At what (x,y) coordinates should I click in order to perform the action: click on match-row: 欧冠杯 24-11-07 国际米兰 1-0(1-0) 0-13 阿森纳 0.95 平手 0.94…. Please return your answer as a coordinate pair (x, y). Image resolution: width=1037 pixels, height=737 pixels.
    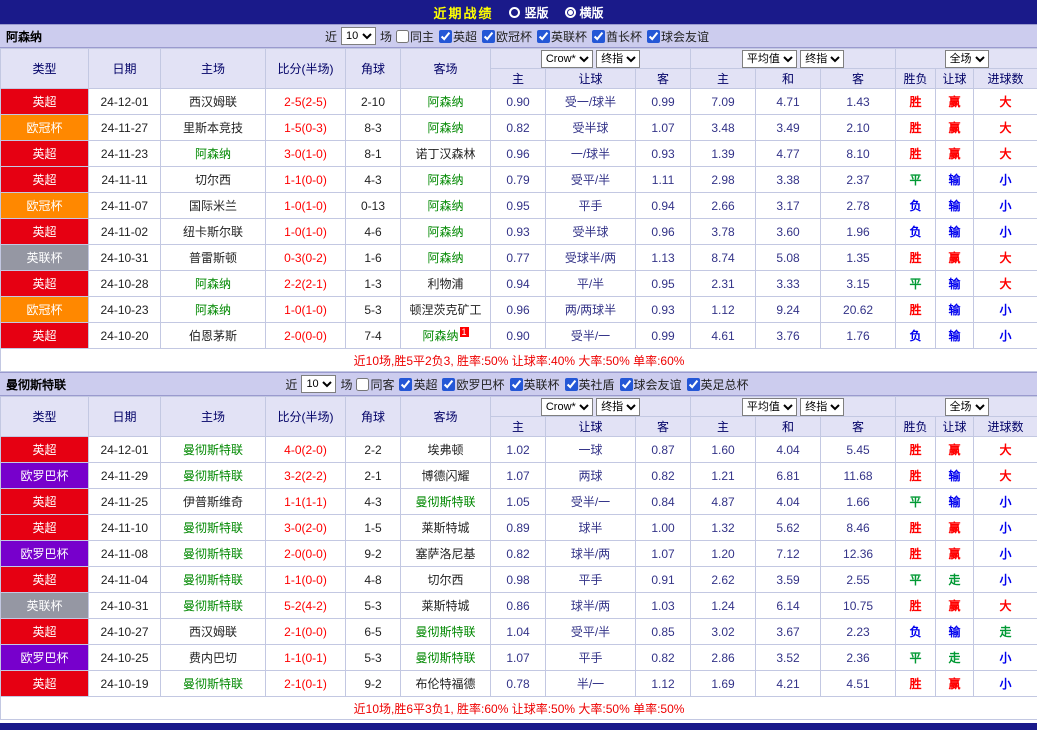
    Looking at the image, I should click on (518, 205).